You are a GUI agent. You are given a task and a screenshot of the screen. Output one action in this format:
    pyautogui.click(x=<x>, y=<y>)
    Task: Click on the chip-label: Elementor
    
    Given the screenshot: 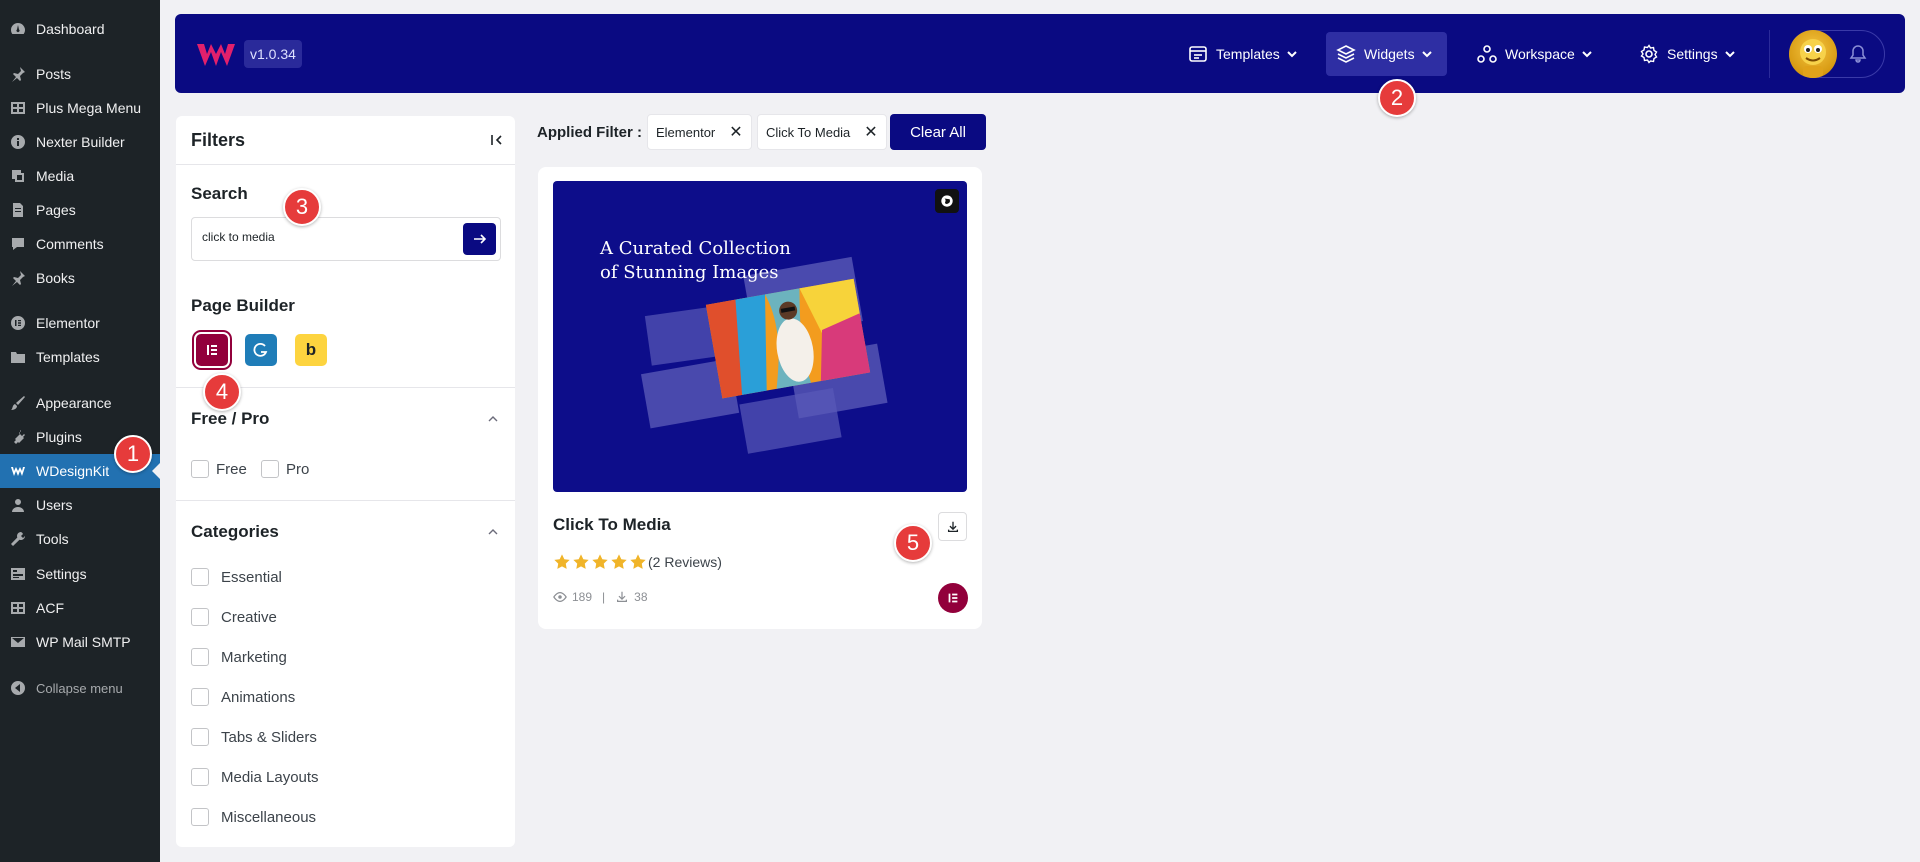 What is the action you would take?
    pyautogui.click(x=686, y=132)
    